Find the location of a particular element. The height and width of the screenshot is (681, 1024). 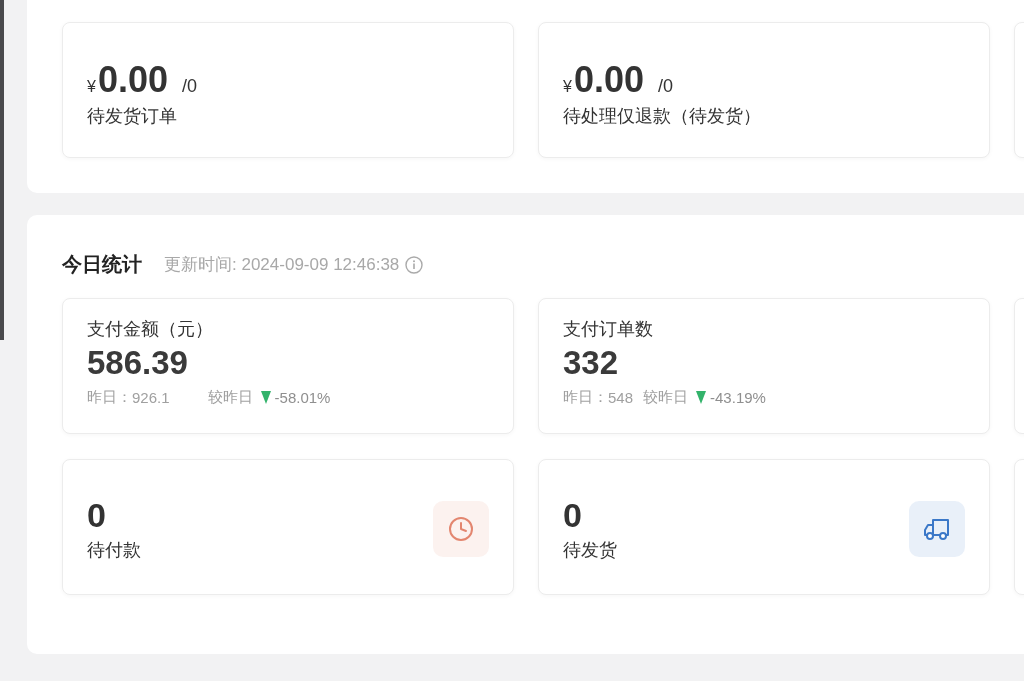

counter-label: 待发货 is located at coordinates (590, 550).